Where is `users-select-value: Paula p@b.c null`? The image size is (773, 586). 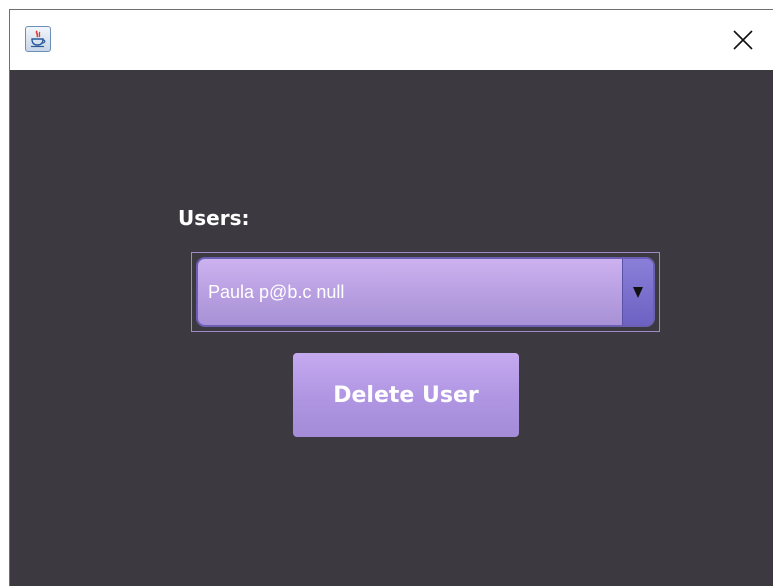
users-select-value: Paula p@b.c null is located at coordinates (276, 292).